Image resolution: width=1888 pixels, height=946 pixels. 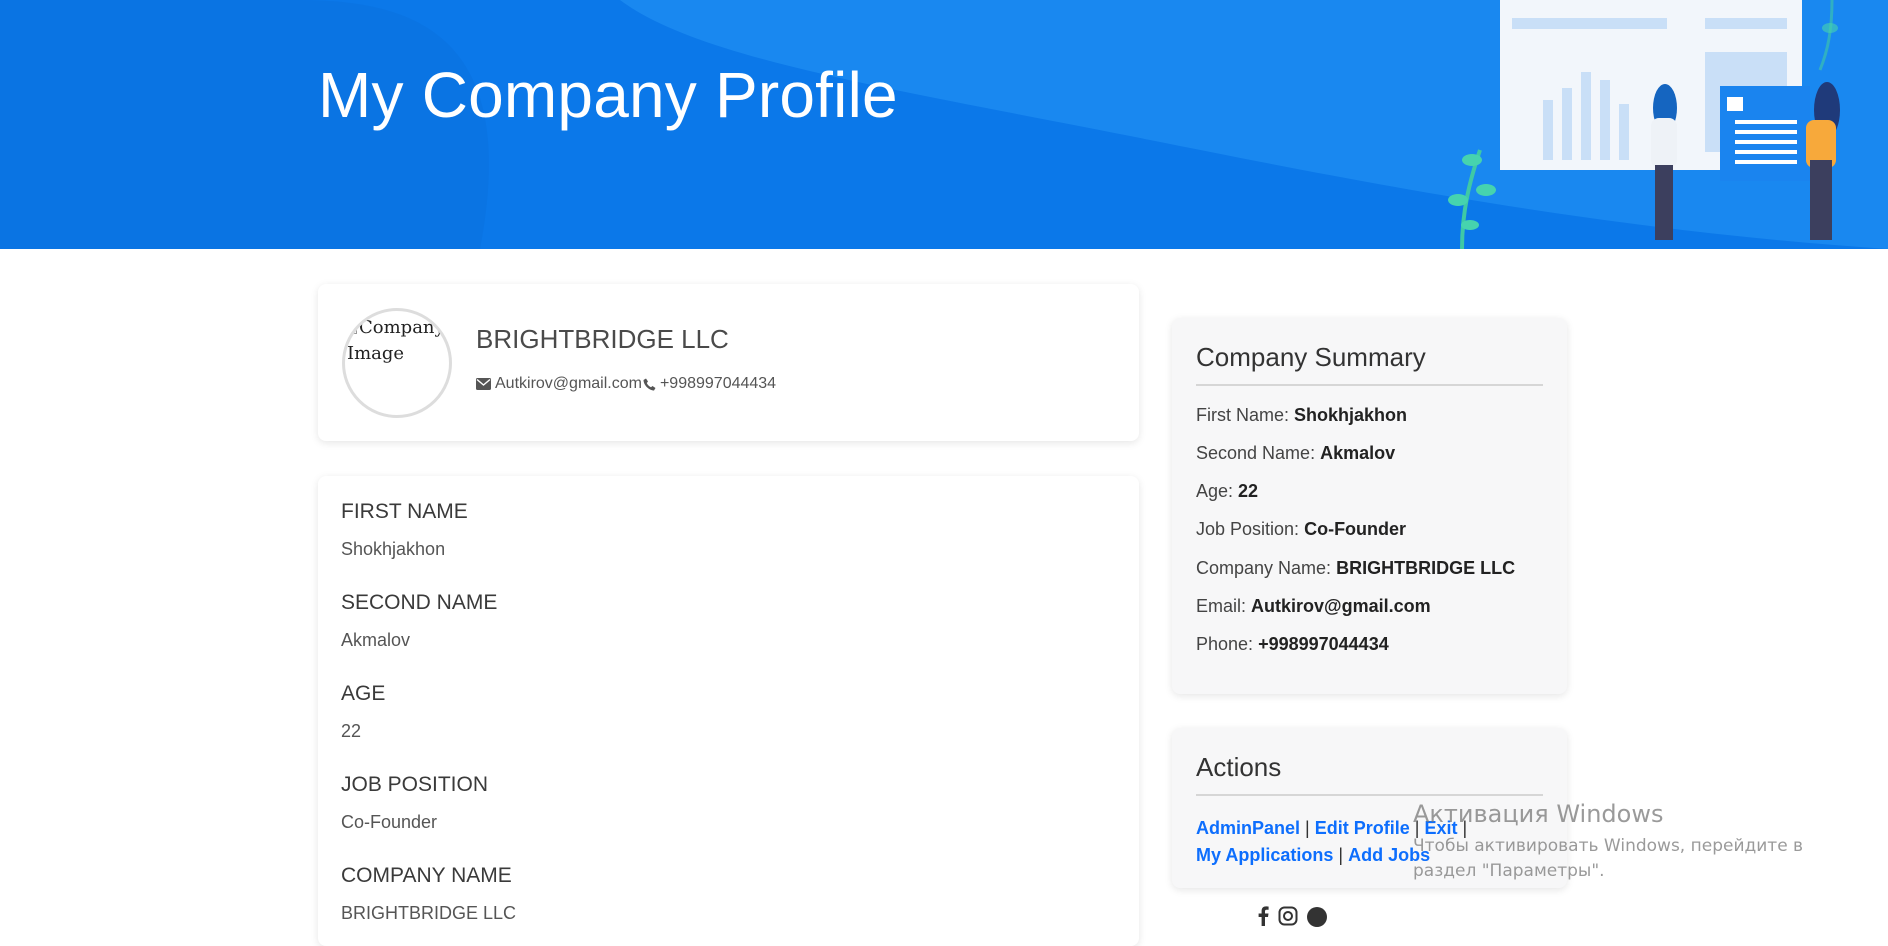 What do you see at coordinates (363, 693) in the screenshot?
I see `field-label-age: AGE` at bounding box center [363, 693].